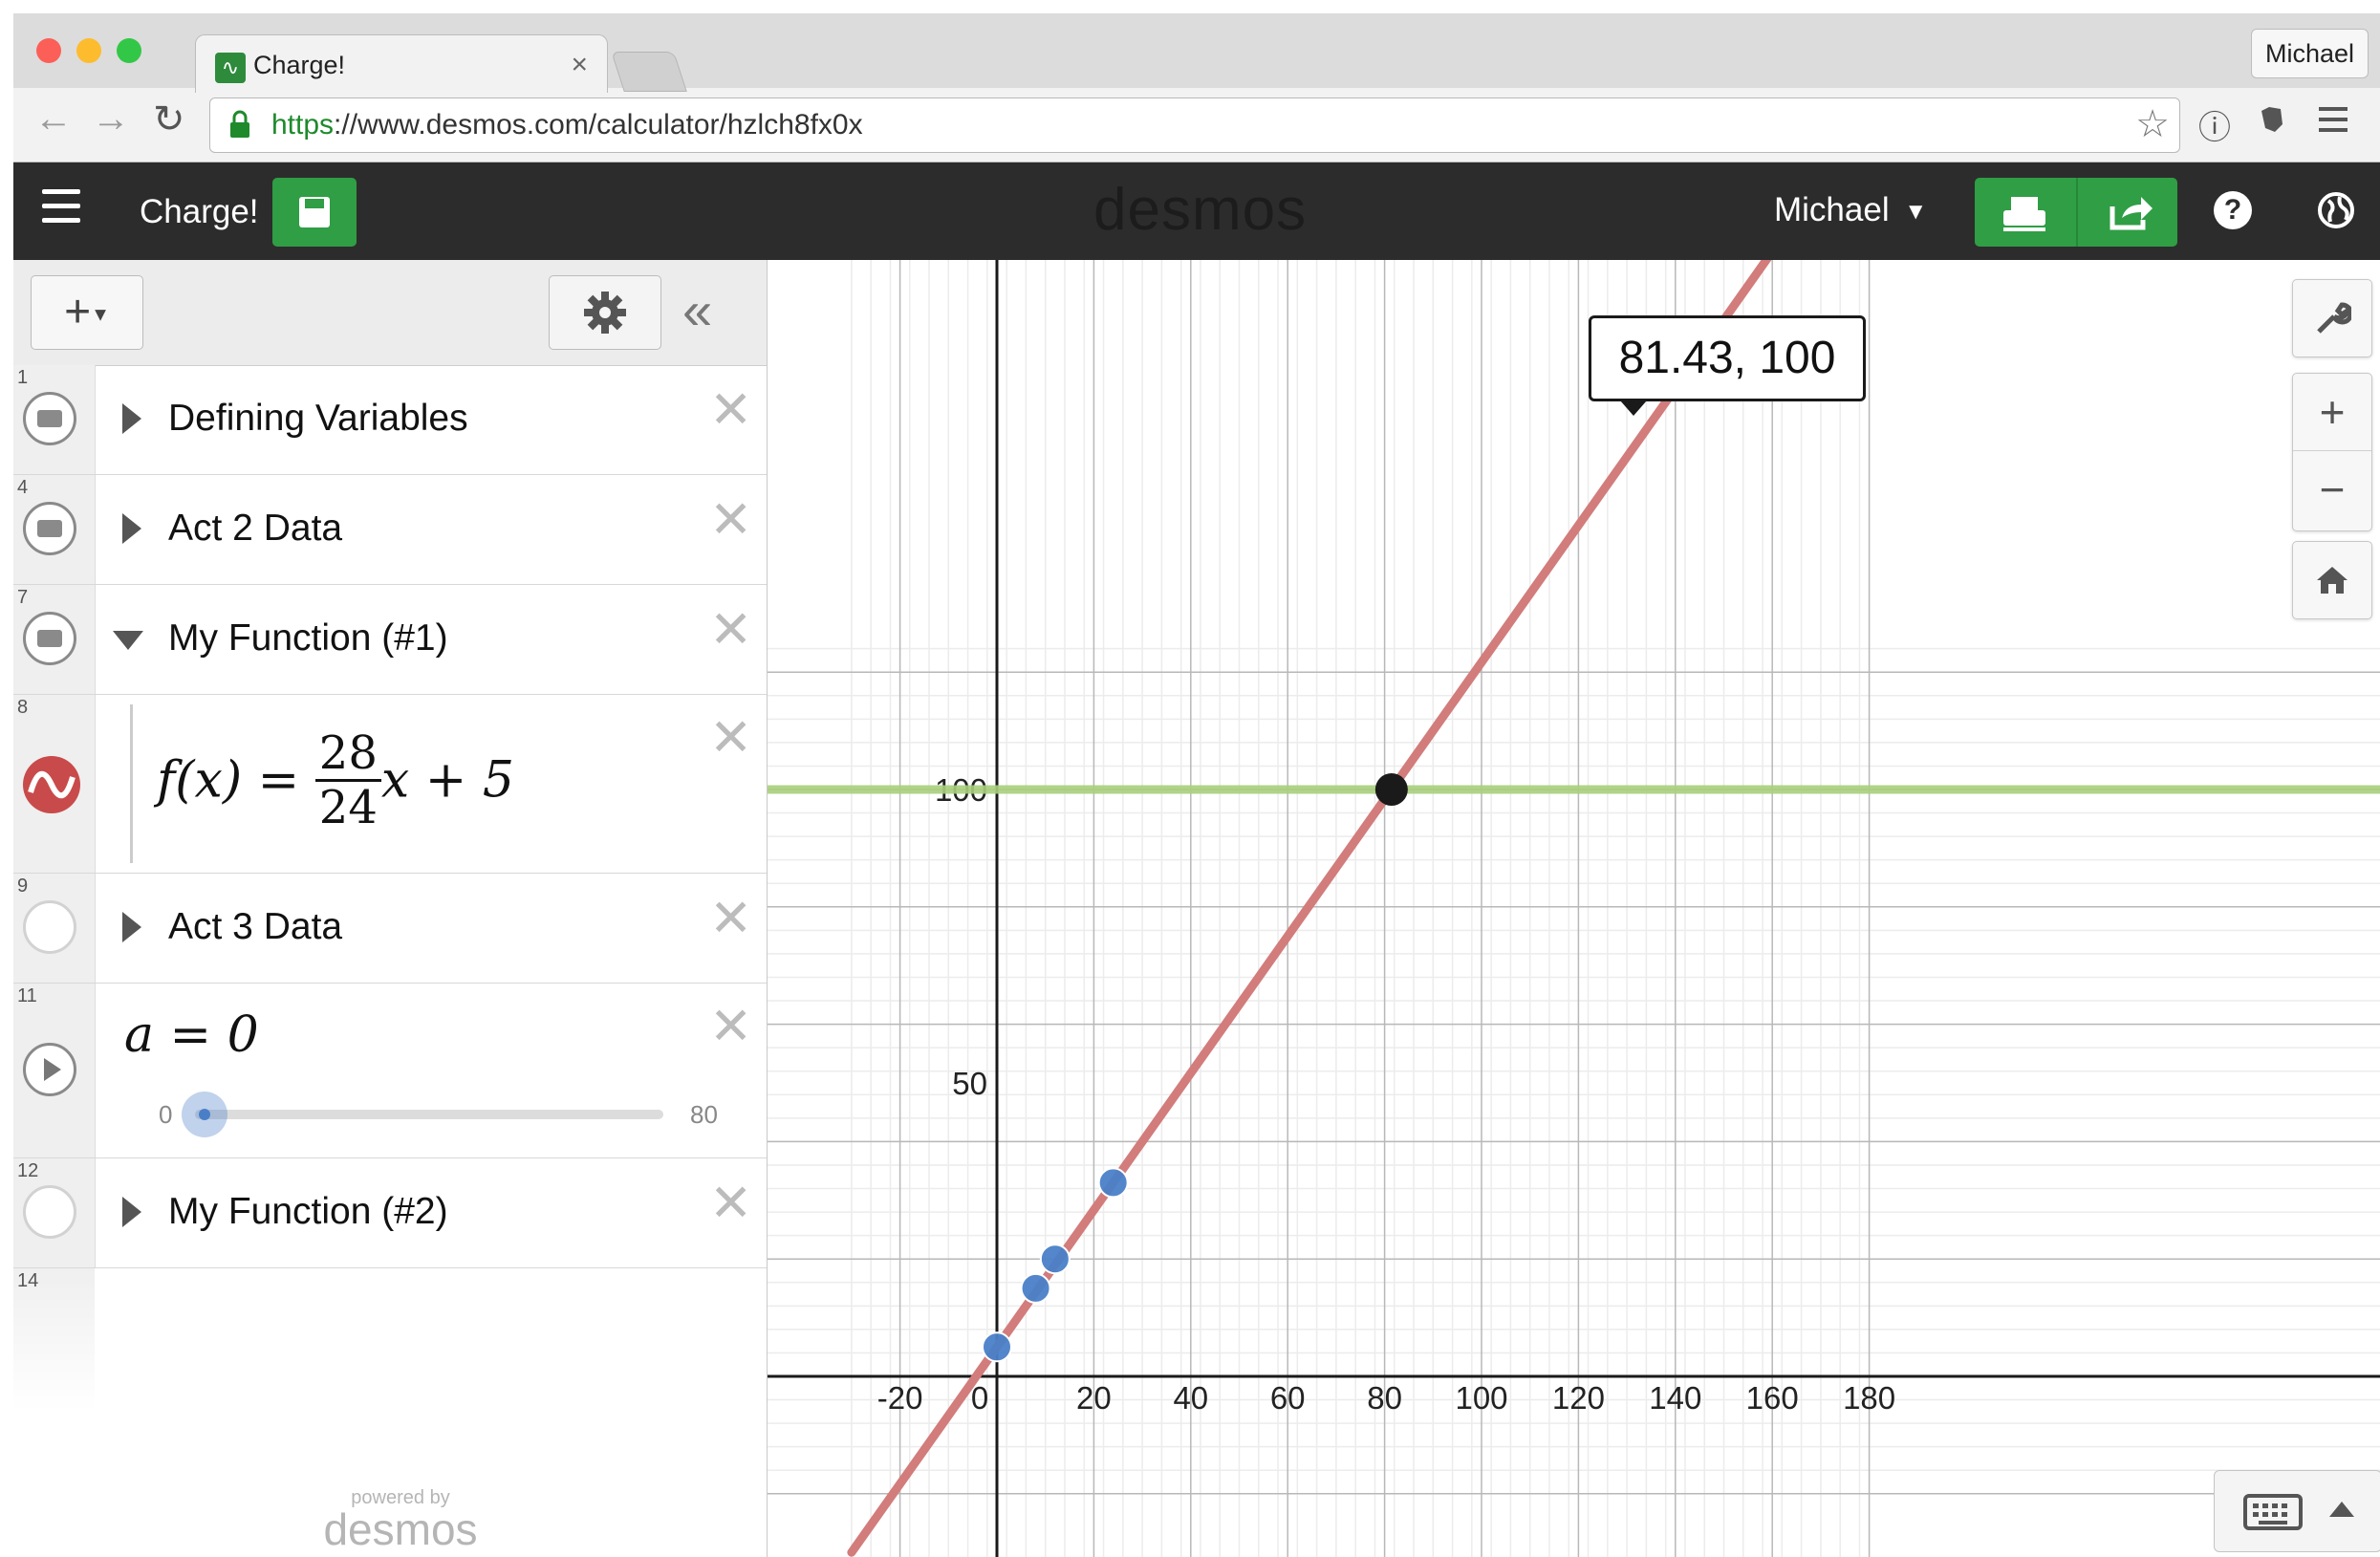 The width and height of the screenshot is (2380, 1557). I want to click on hamburger-menu-icon, so click(61, 208).